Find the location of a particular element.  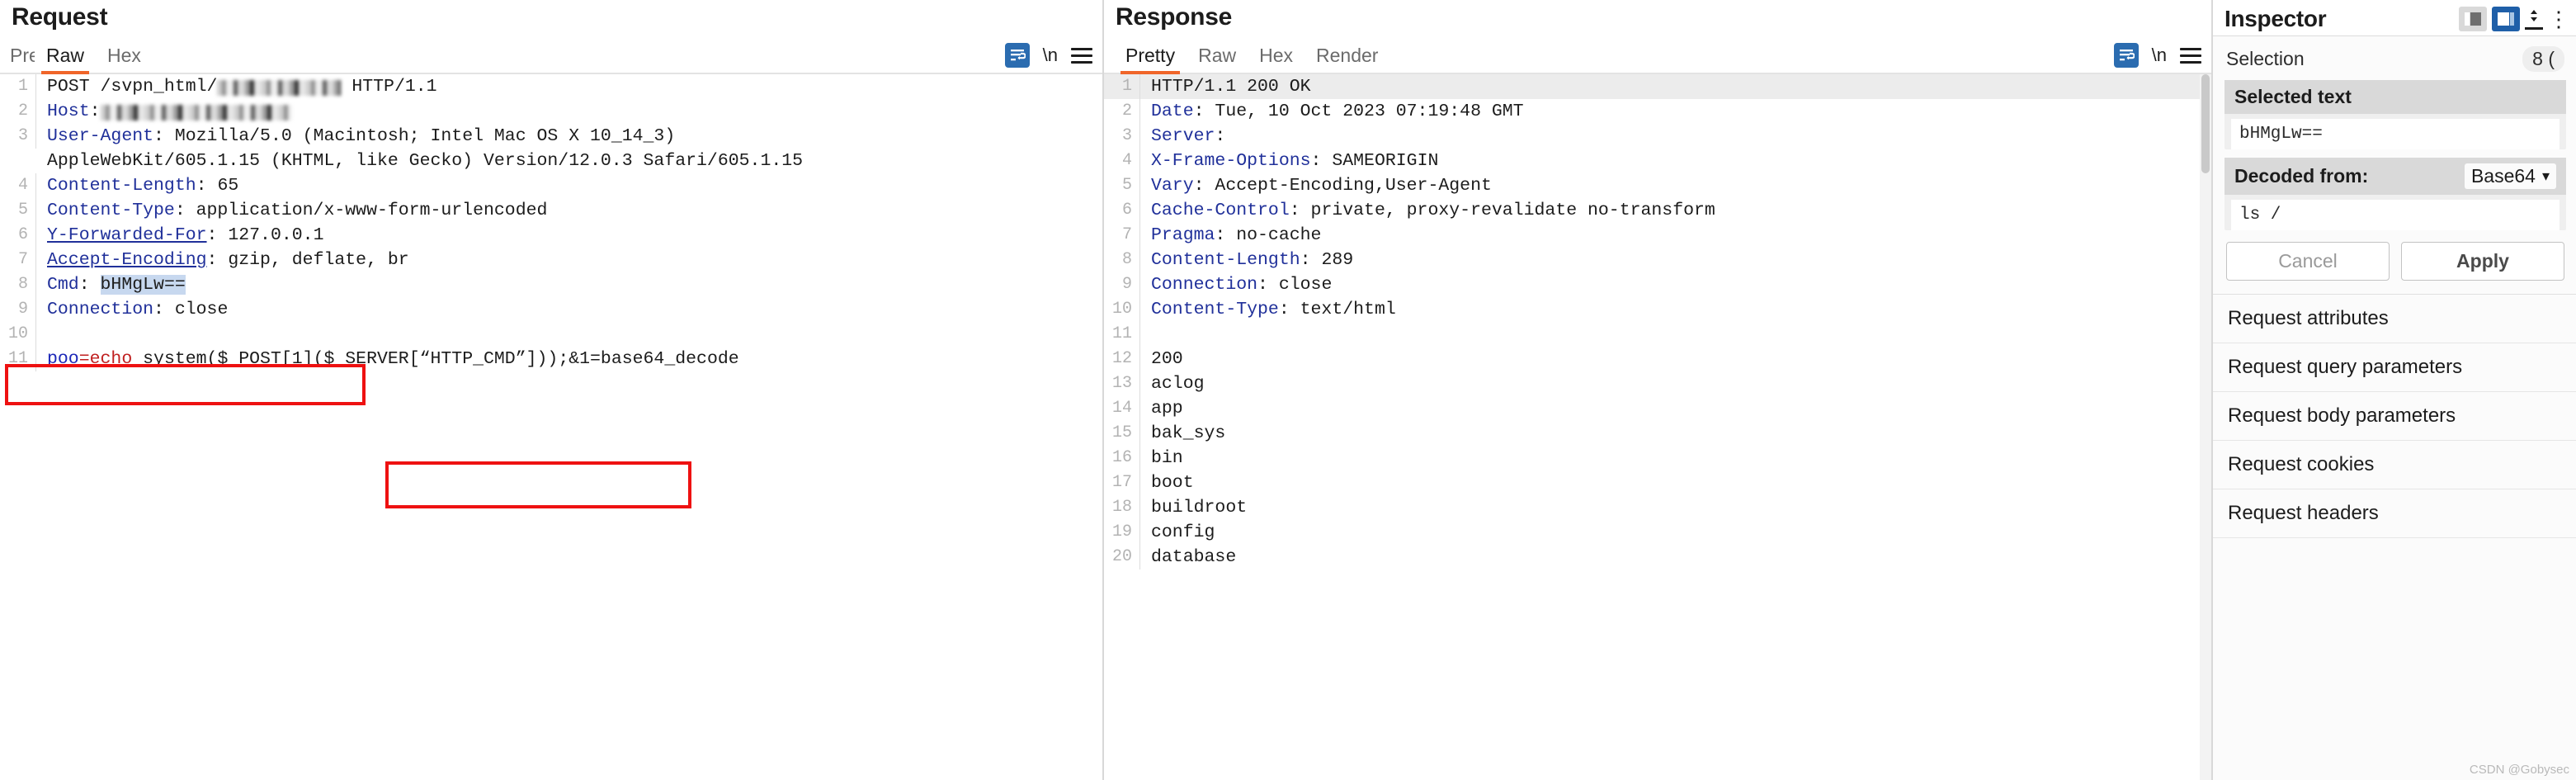

line-text: Date: Tue, 10 Oct 2023 07:19:48 GMT is located at coordinates (1337, 111).